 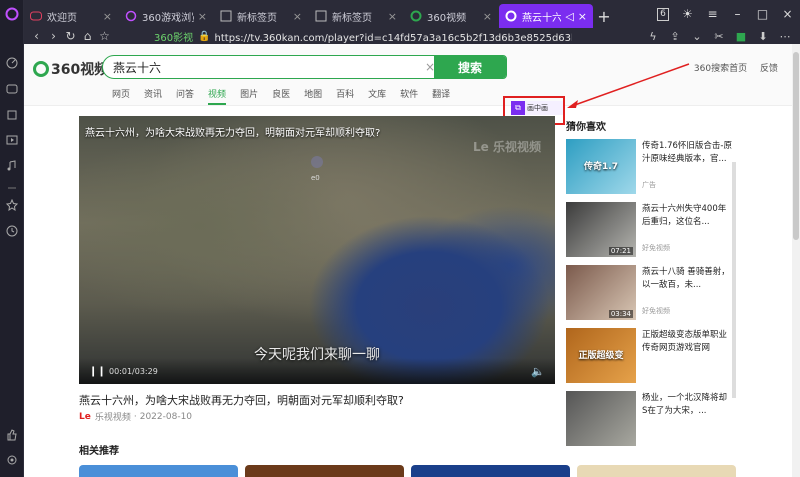 What do you see at coordinates (763, 36) in the screenshot?
I see `download-icon: ⬇` at bounding box center [763, 36].